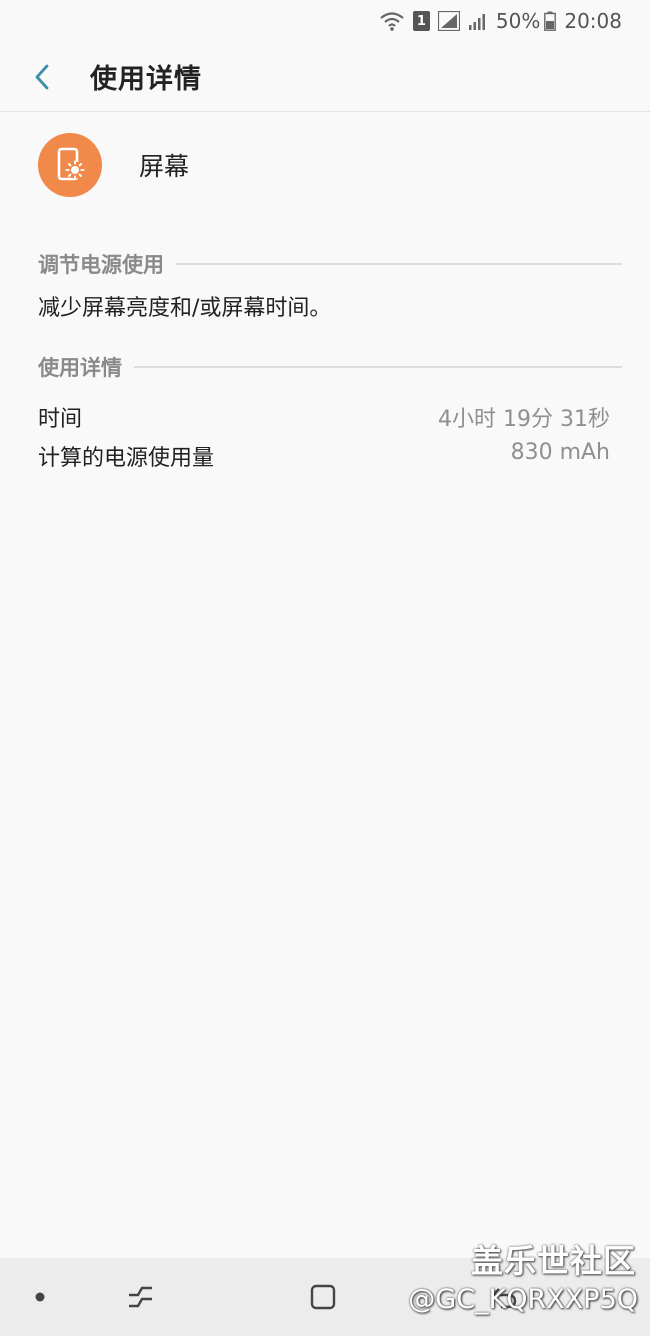 This screenshot has width=650, height=1336. I want to click on wifi-icon, so click(392, 21).